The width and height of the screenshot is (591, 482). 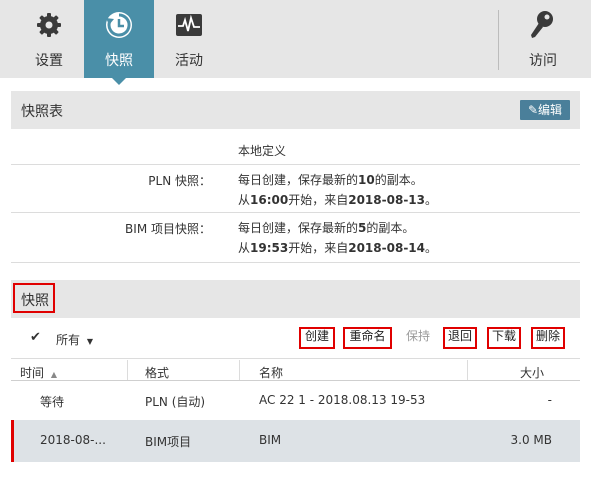 I want to click on row-format: BIM项目, so click(x=168, y=442).